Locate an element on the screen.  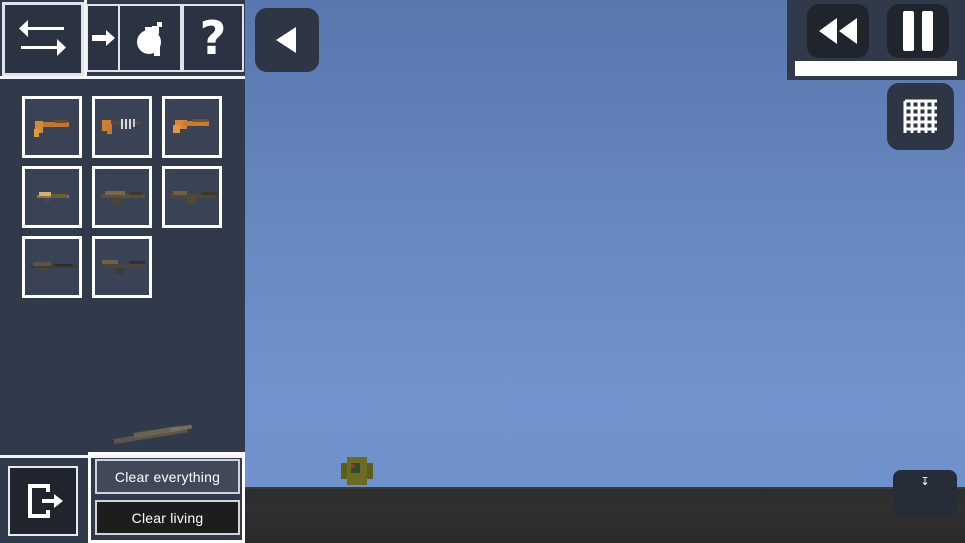
toolbar-button-help: ? is located at coordinates (213, 38).